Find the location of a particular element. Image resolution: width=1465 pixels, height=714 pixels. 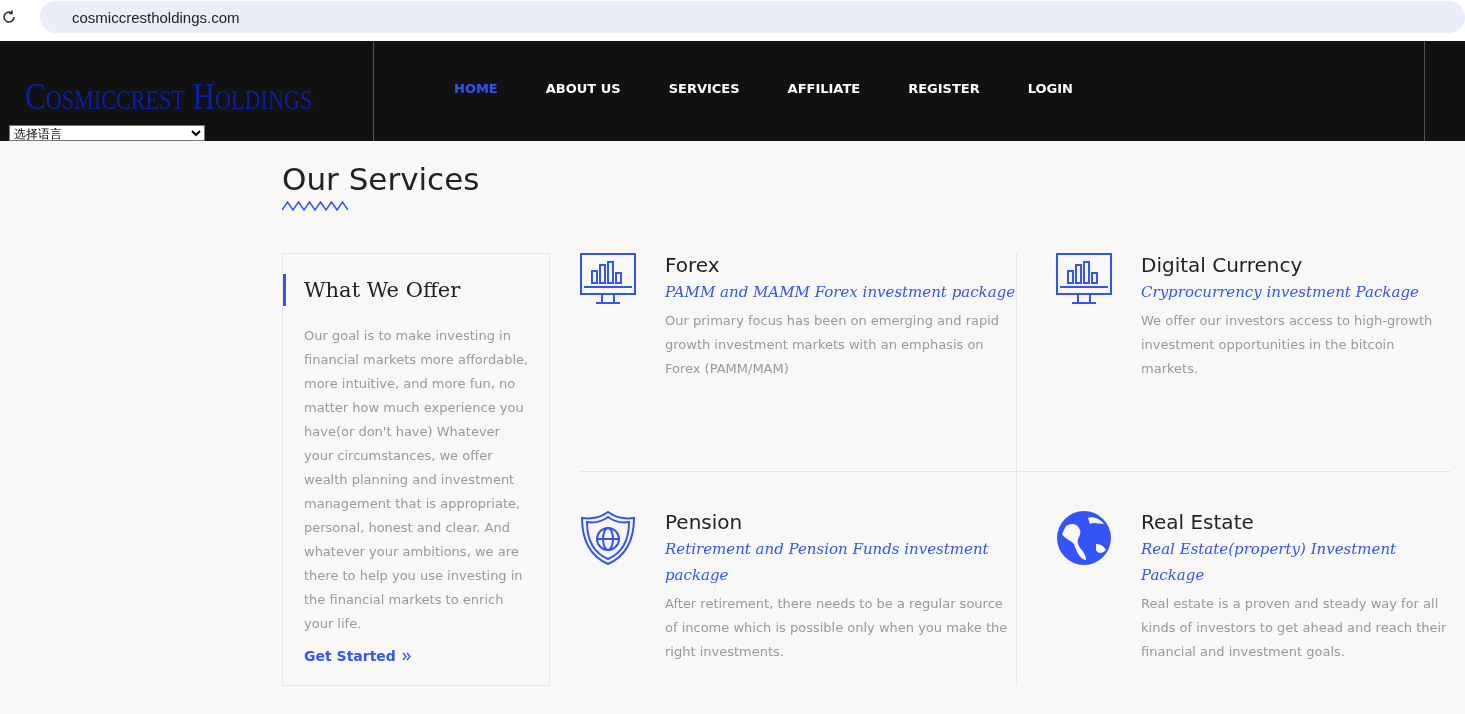

service-text: After retirement, there needs to be a regular source of income which is possible only when you make the right investments. is located at coordinates (837, 627).